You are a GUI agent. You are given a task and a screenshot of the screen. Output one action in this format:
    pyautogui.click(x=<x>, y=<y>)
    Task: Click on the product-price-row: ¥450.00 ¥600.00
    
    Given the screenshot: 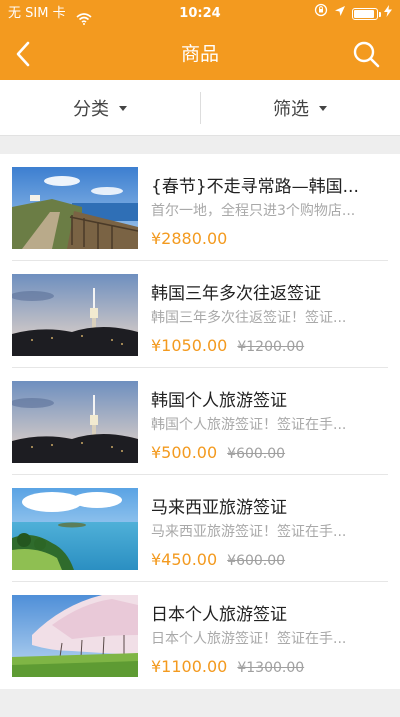 What is the action you would take?
    pyautogui.click(x=218, y=559)
    